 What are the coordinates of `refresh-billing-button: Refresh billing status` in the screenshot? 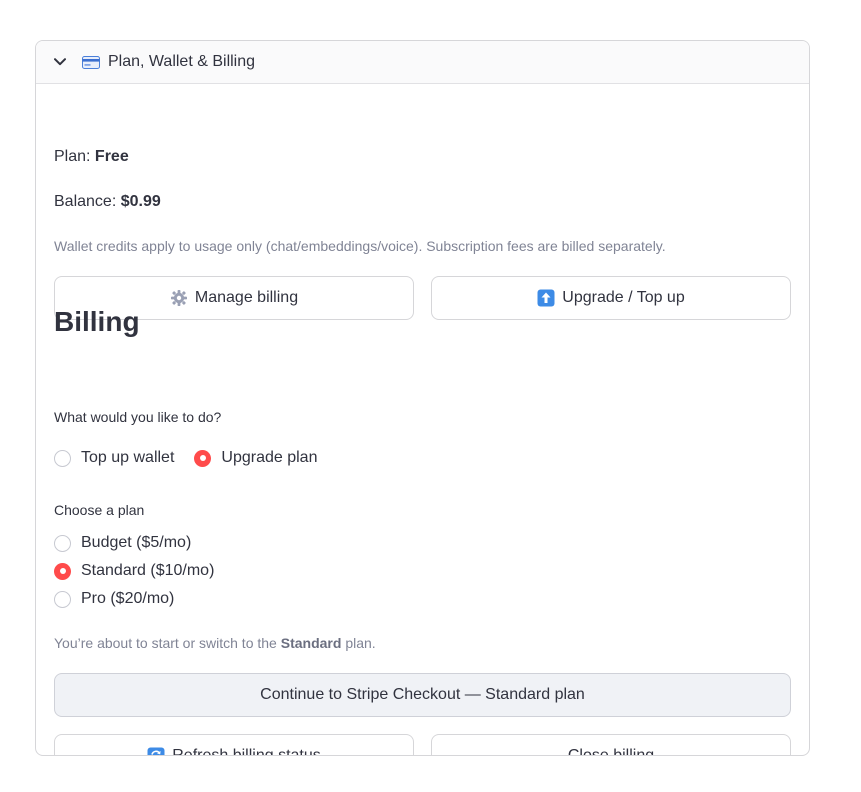 It's located at (234, 745).